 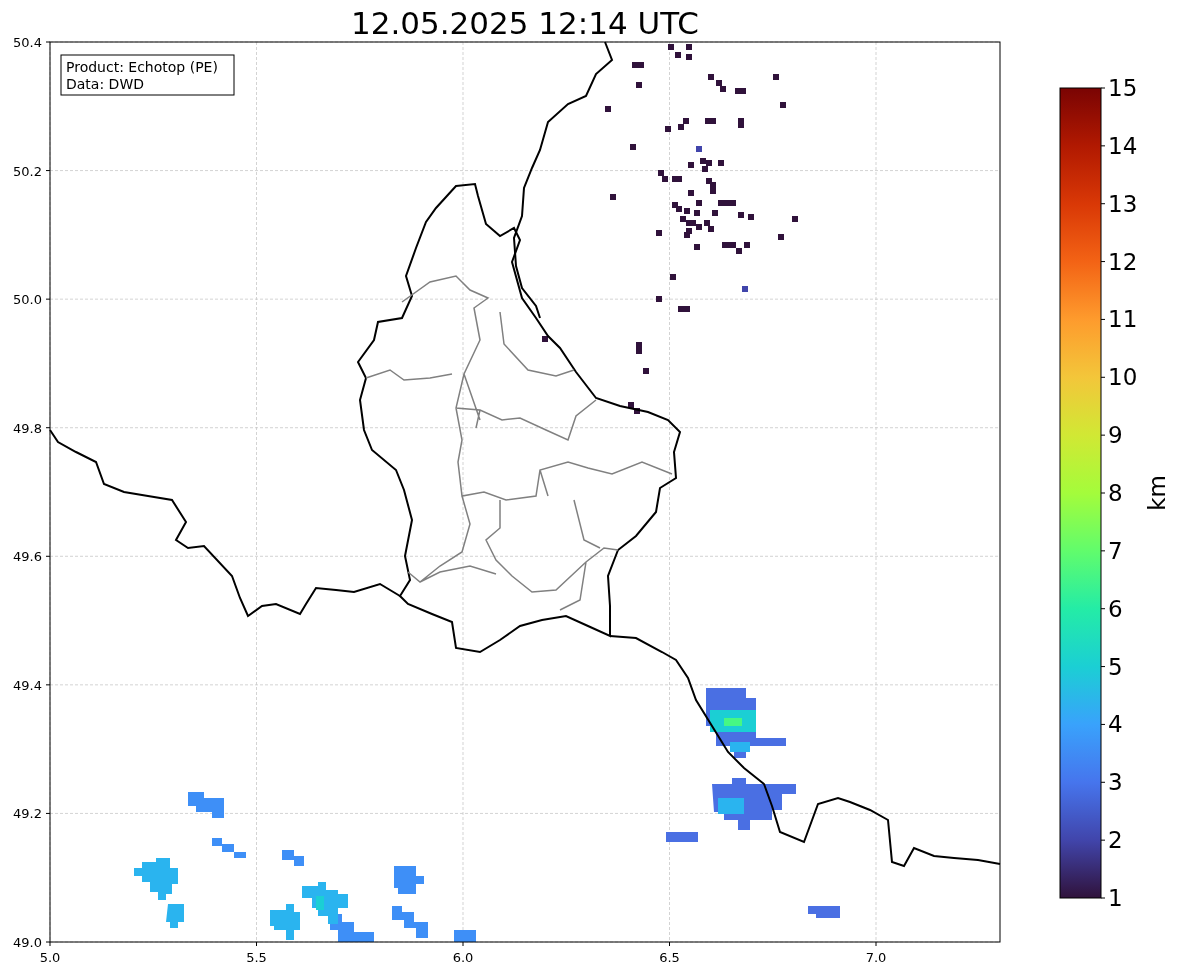 I want to click on axis-tick-label: 50.0, so click(x=27, y=300).